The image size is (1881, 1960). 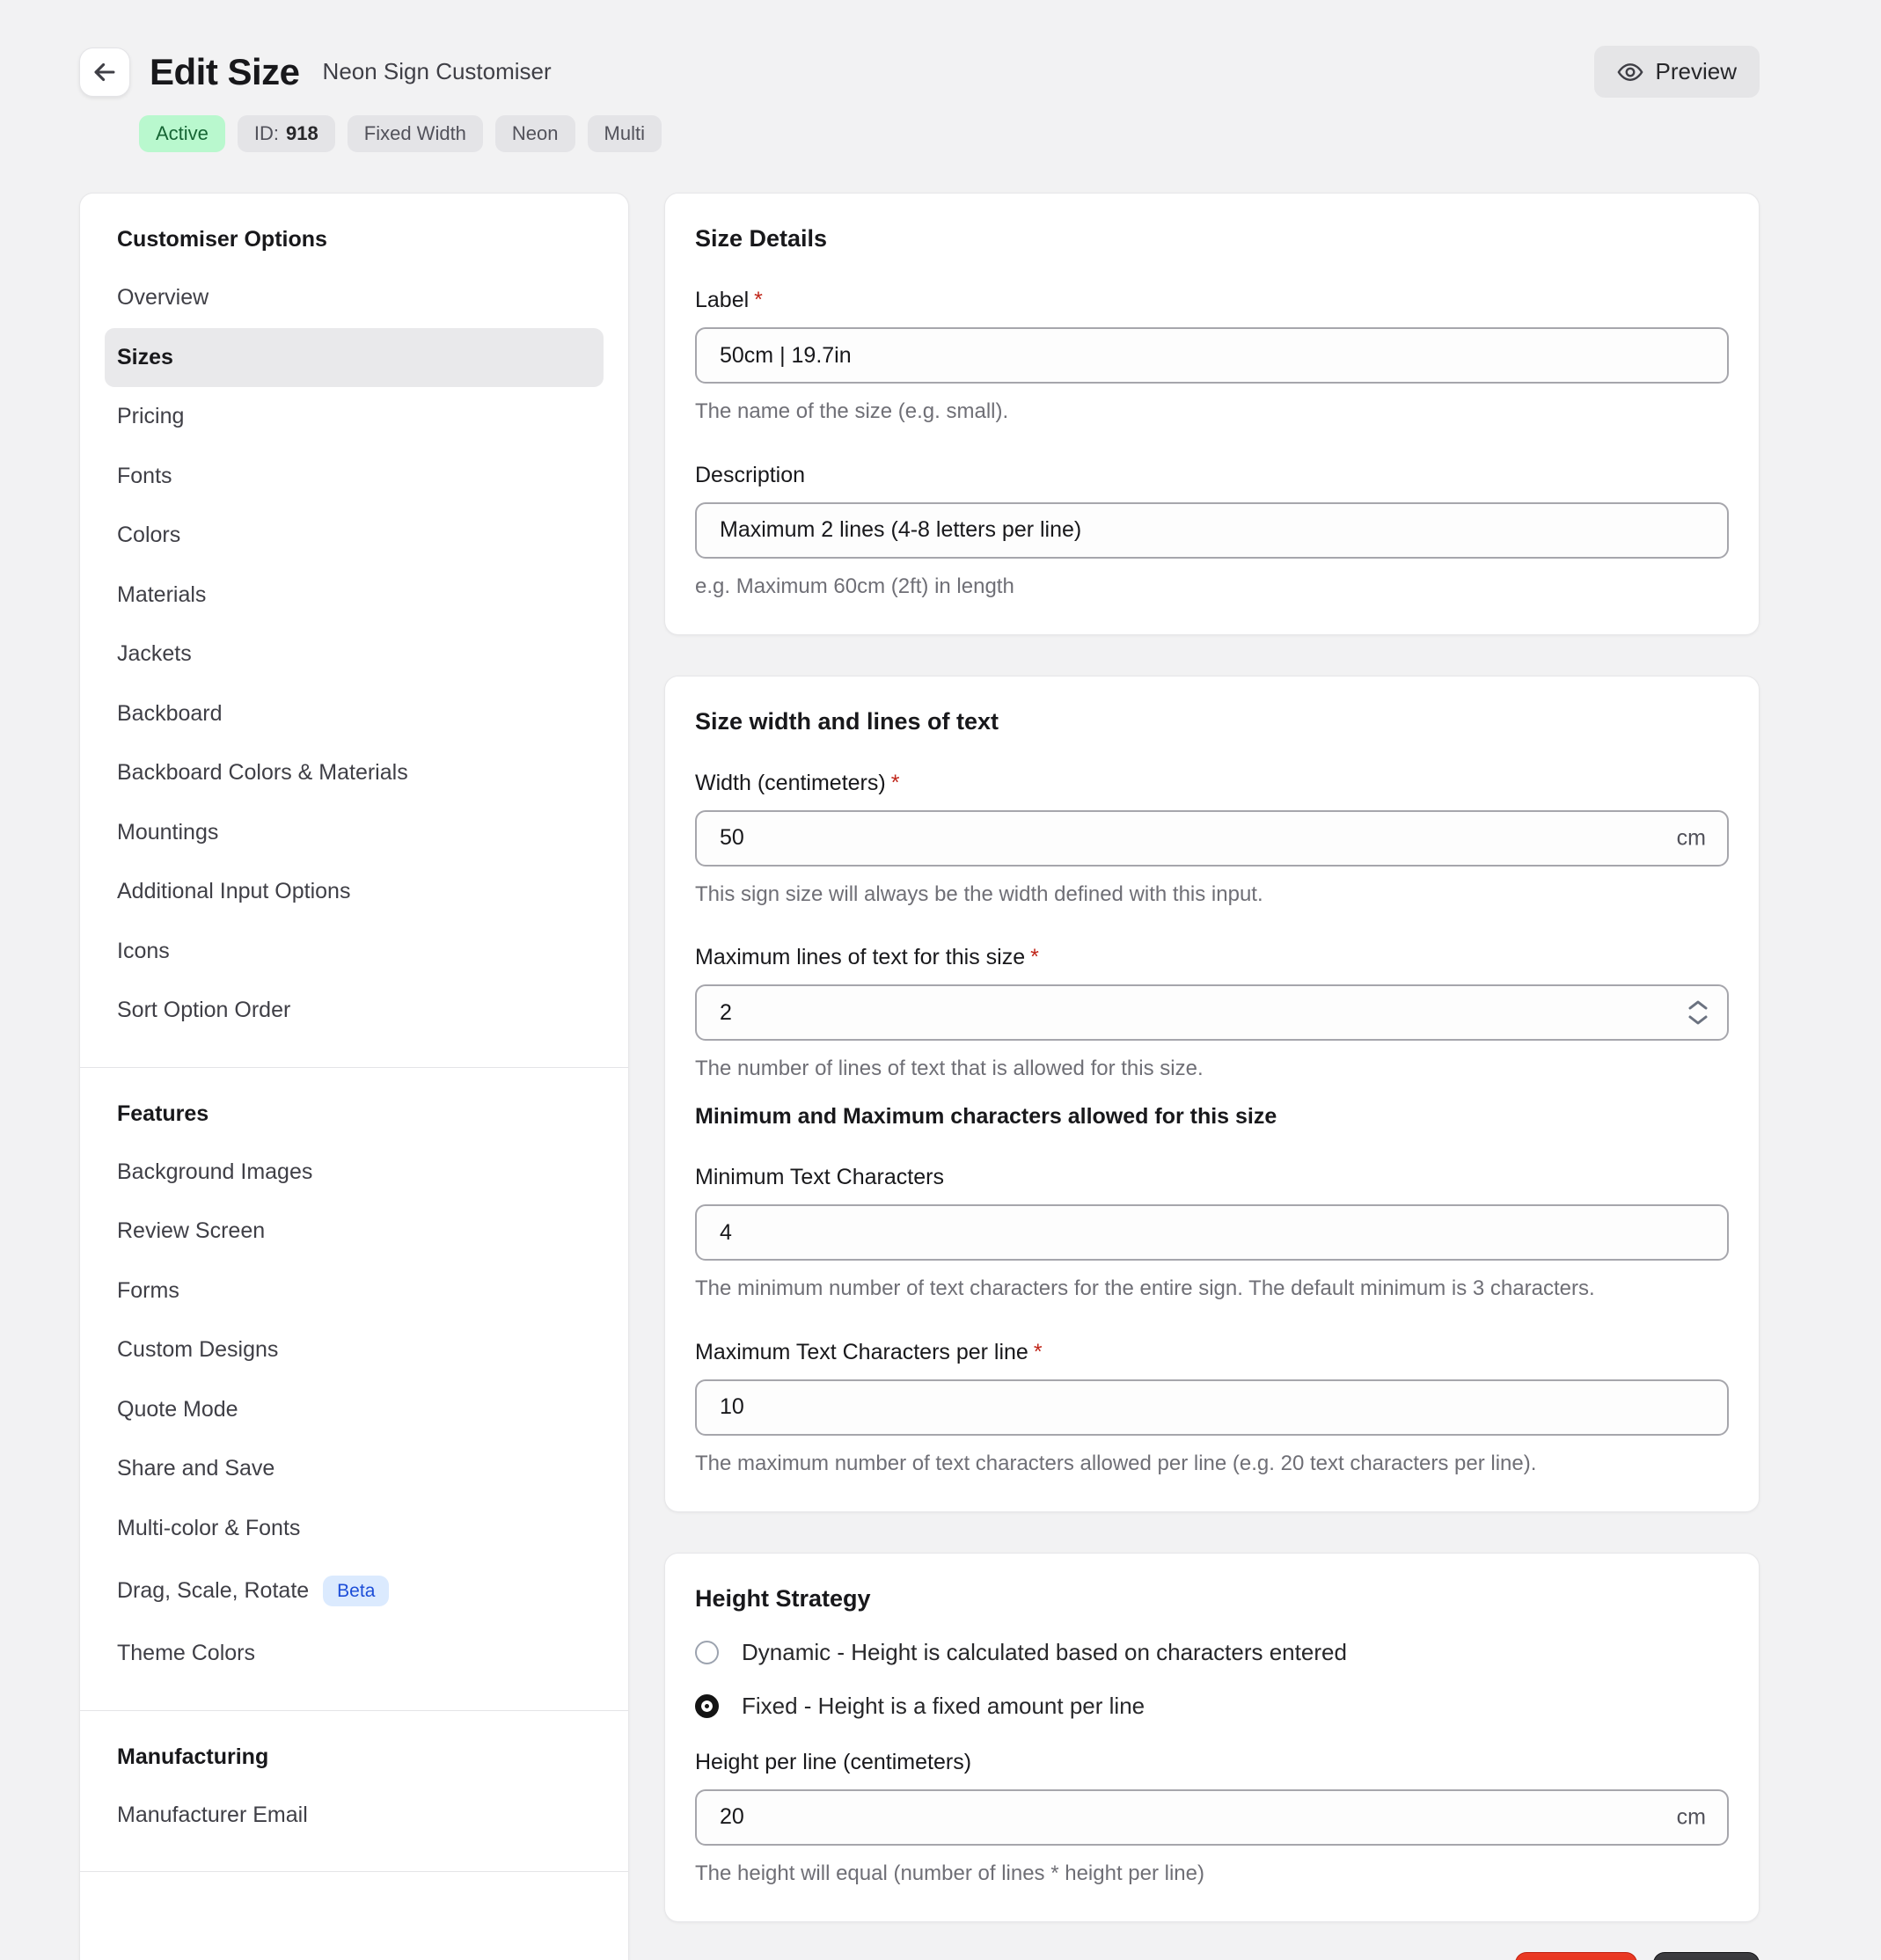 What do you see at coordinates (1576, 1956) in the screenshot?
I see `delete-button: Delete` at bounding box center [1576, 1956].